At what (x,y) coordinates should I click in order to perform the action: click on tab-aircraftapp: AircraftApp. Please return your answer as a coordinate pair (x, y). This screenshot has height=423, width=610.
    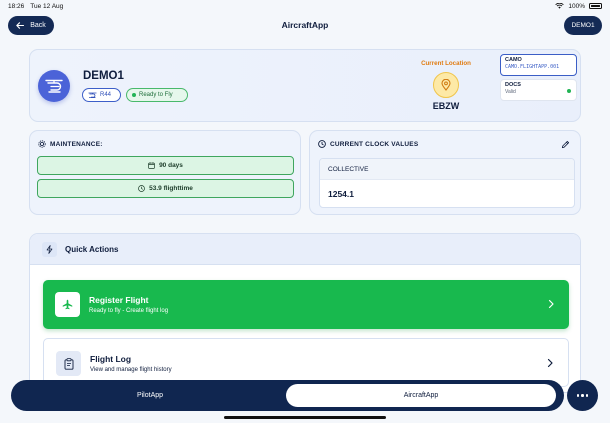
    Looking at the image, I should click on (421, 395).